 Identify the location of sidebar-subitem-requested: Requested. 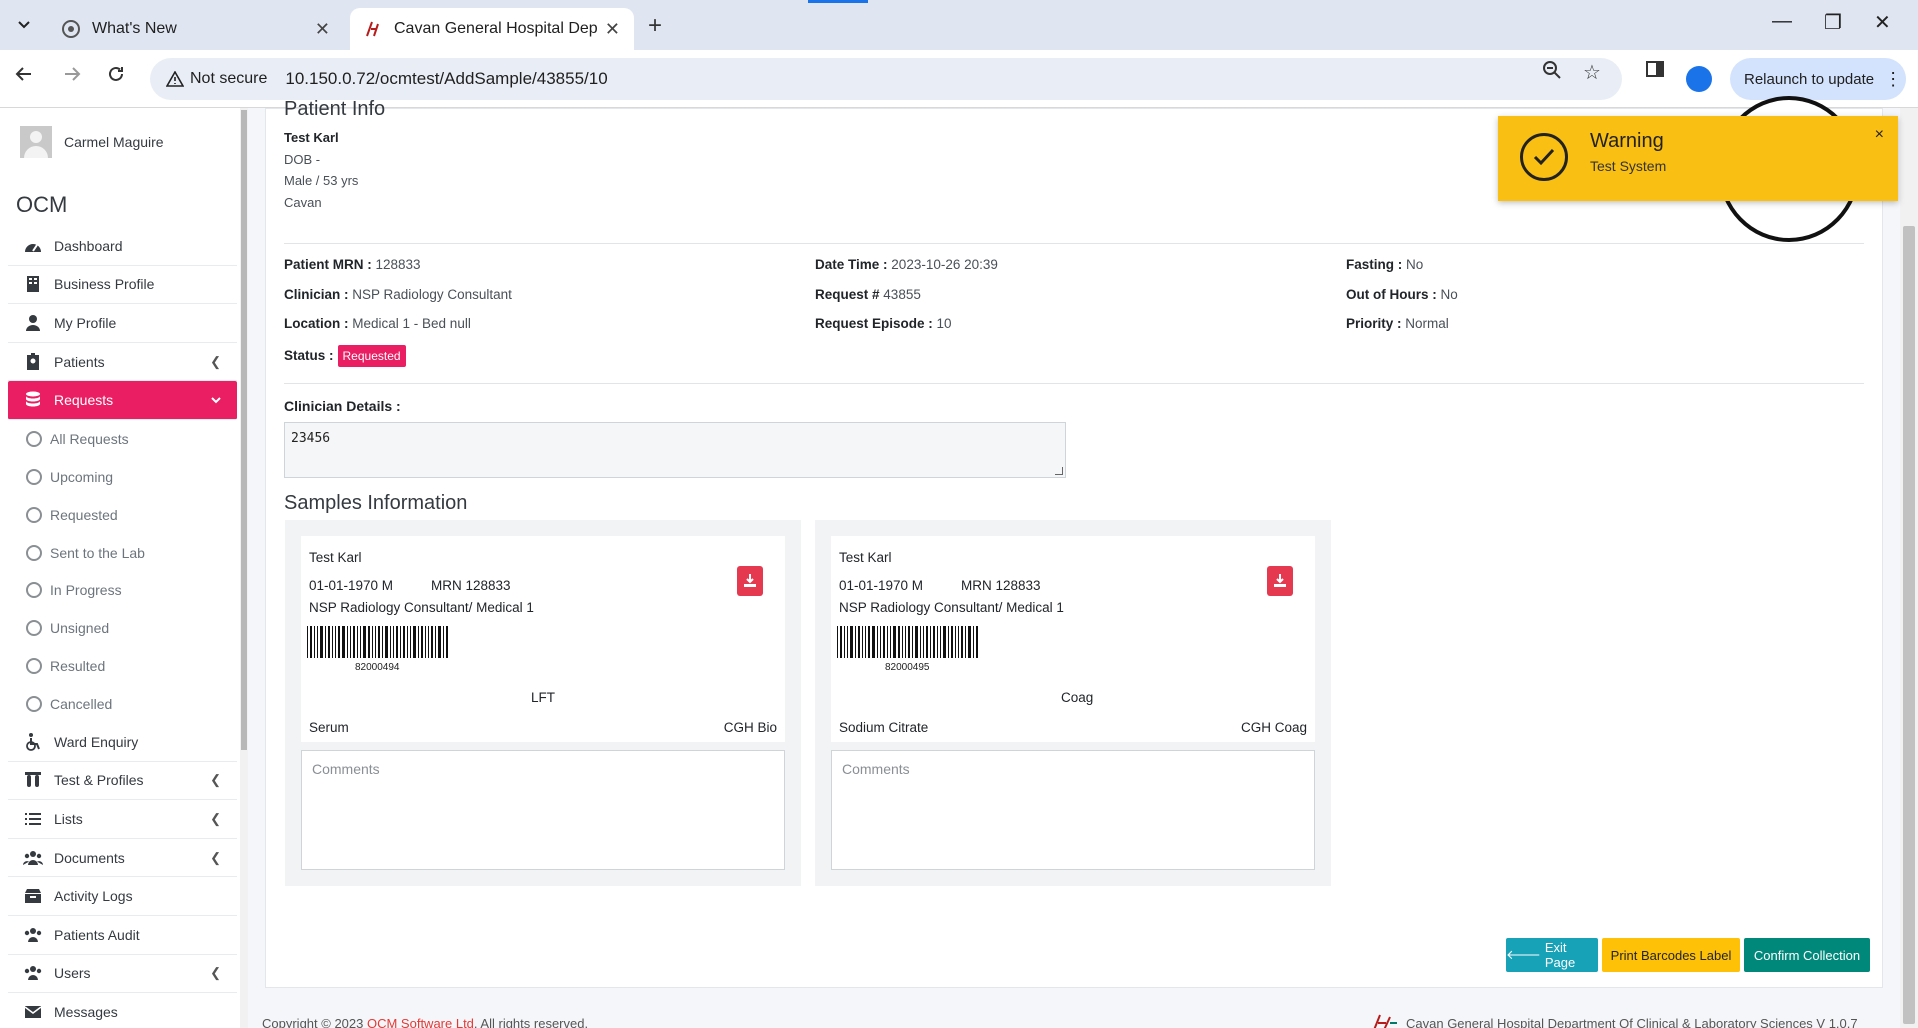
(122, 515).